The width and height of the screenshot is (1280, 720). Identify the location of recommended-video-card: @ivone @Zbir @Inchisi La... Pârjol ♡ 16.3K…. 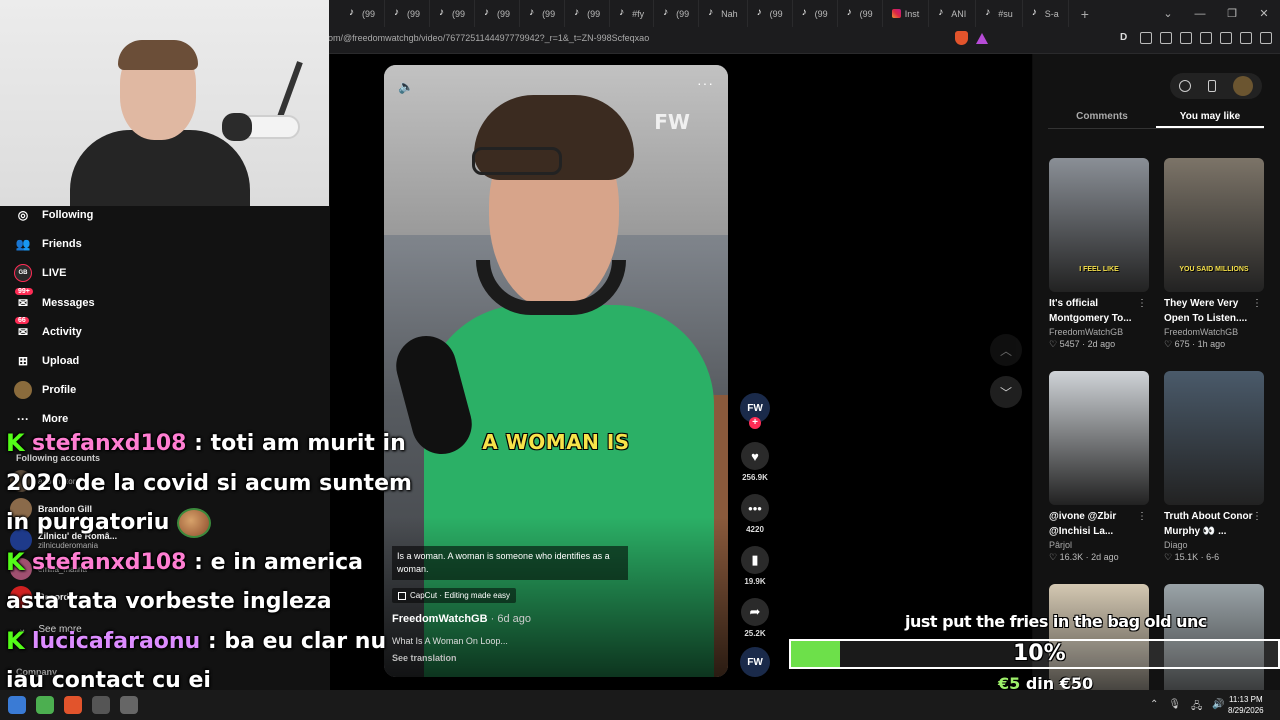
(1099, 467).